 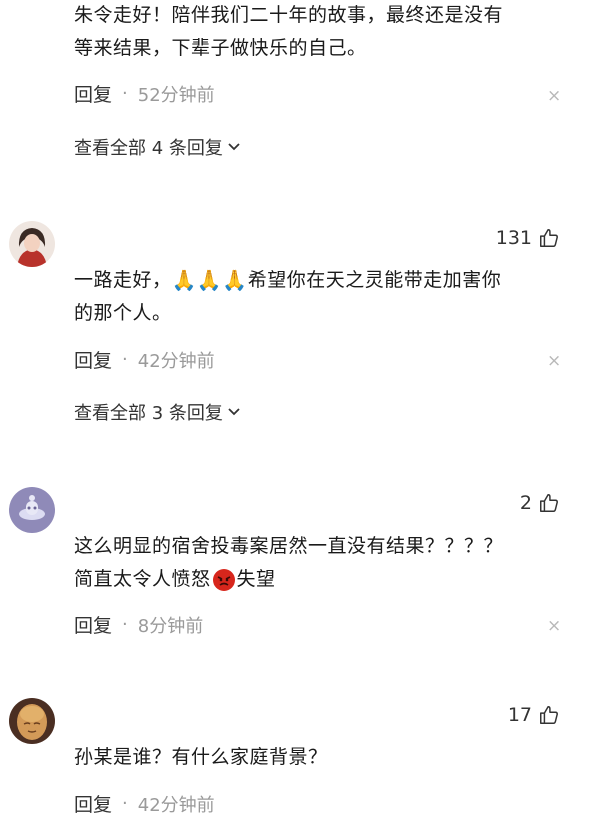 What do you see at coordinates (525, 503) in the screenshot?
I see `like-count-value: 2` at bounding box center [525, 503].